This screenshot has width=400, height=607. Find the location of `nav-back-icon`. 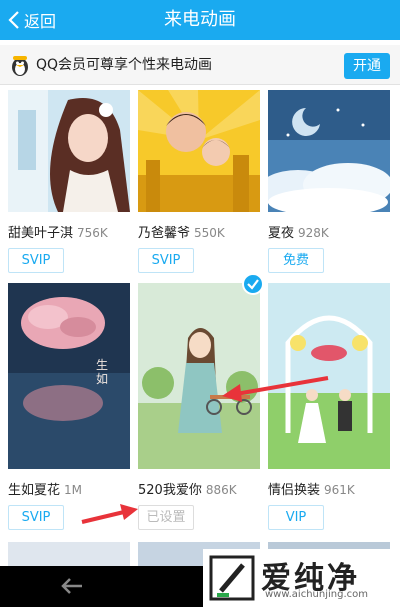

nav-back-icon is located at coordinates (73, 586).